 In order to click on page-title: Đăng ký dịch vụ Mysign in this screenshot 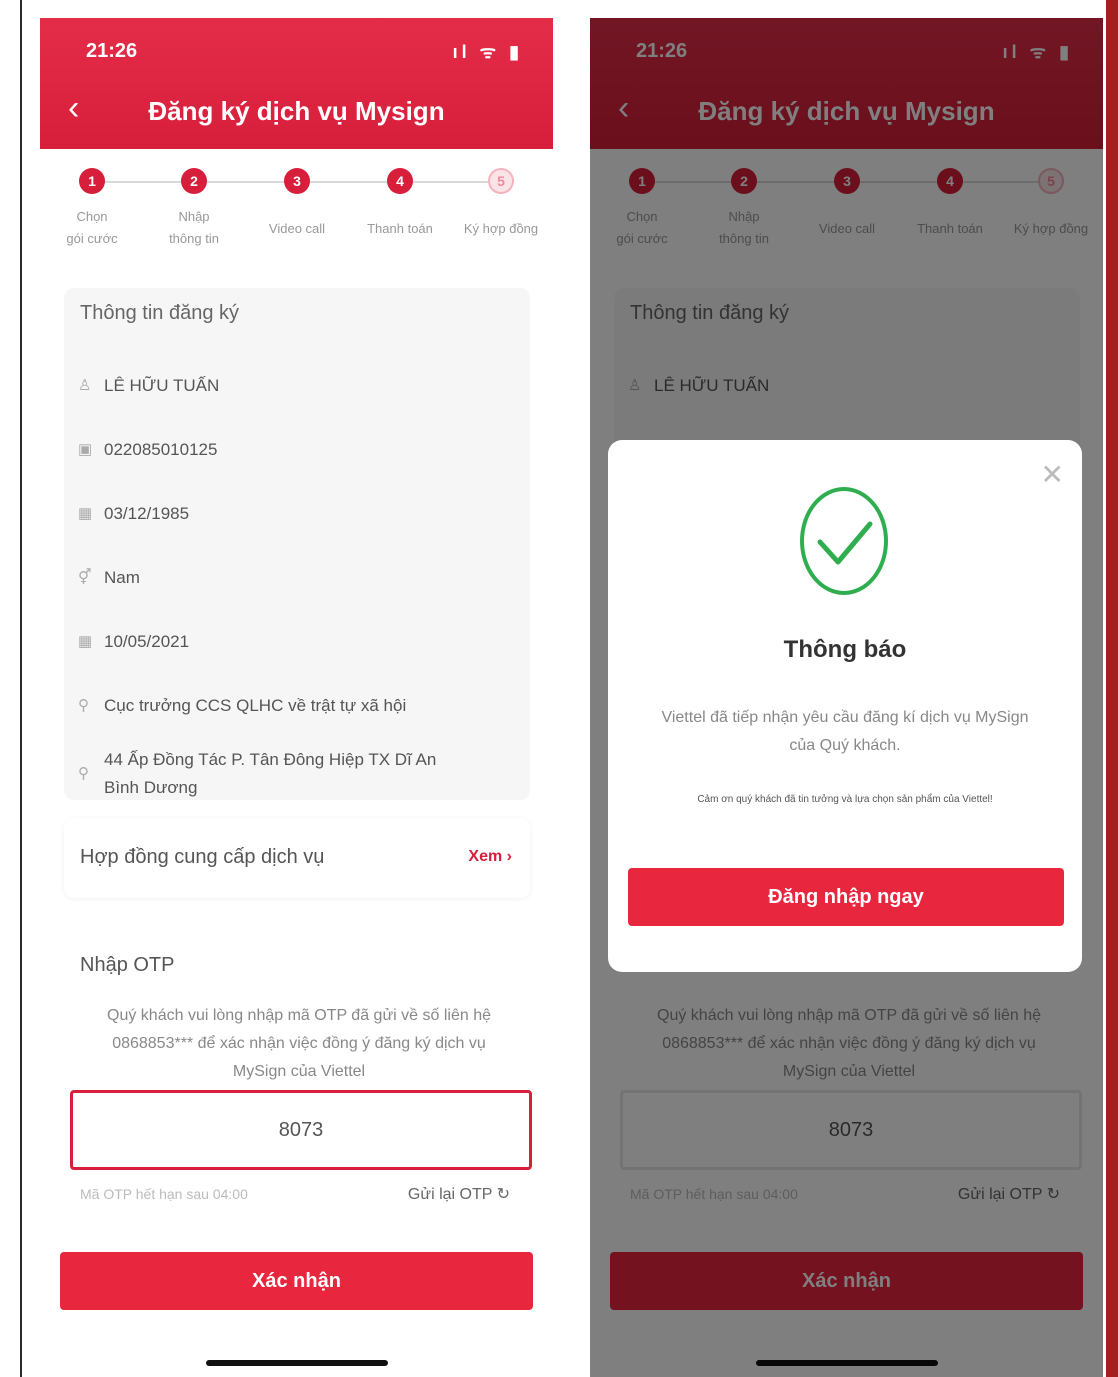, I will do `click(296, 111)`.